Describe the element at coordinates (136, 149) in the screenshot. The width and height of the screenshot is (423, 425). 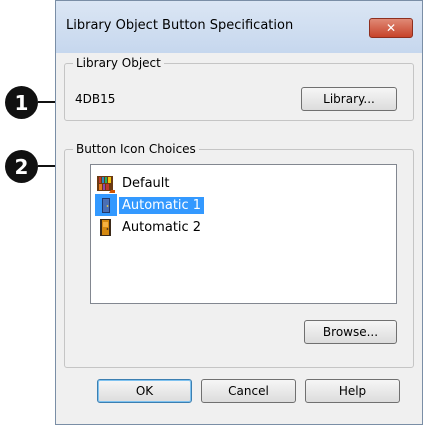
I see `button-icon-choices-group-label: Button Icon Choices` at that location.